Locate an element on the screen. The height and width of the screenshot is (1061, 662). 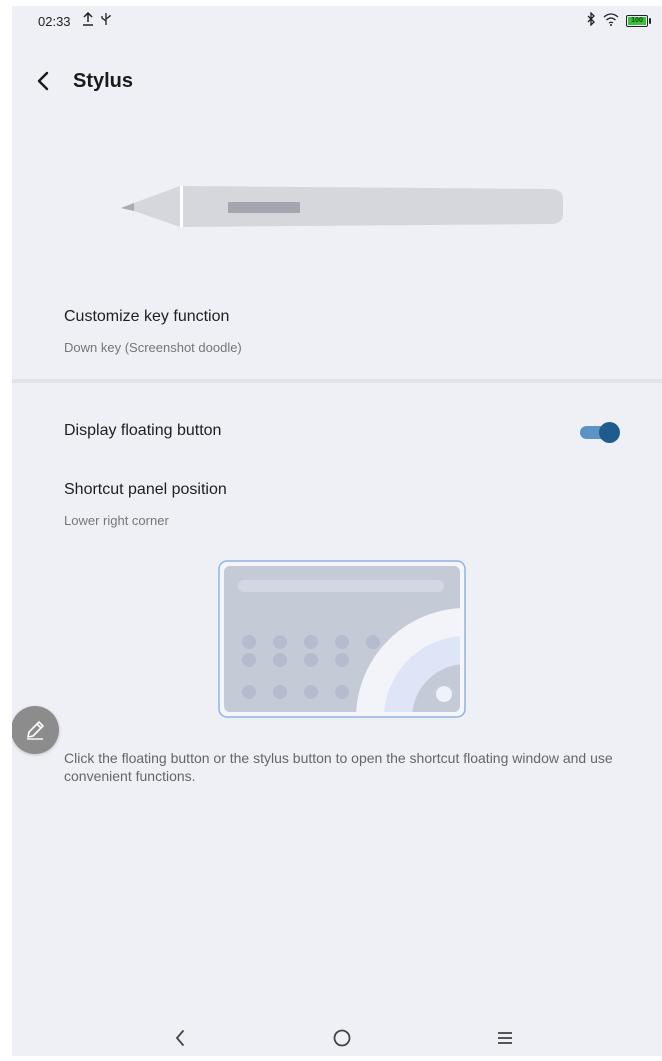
status-bar: 02:33 100 is located at coordinates (337, 21).